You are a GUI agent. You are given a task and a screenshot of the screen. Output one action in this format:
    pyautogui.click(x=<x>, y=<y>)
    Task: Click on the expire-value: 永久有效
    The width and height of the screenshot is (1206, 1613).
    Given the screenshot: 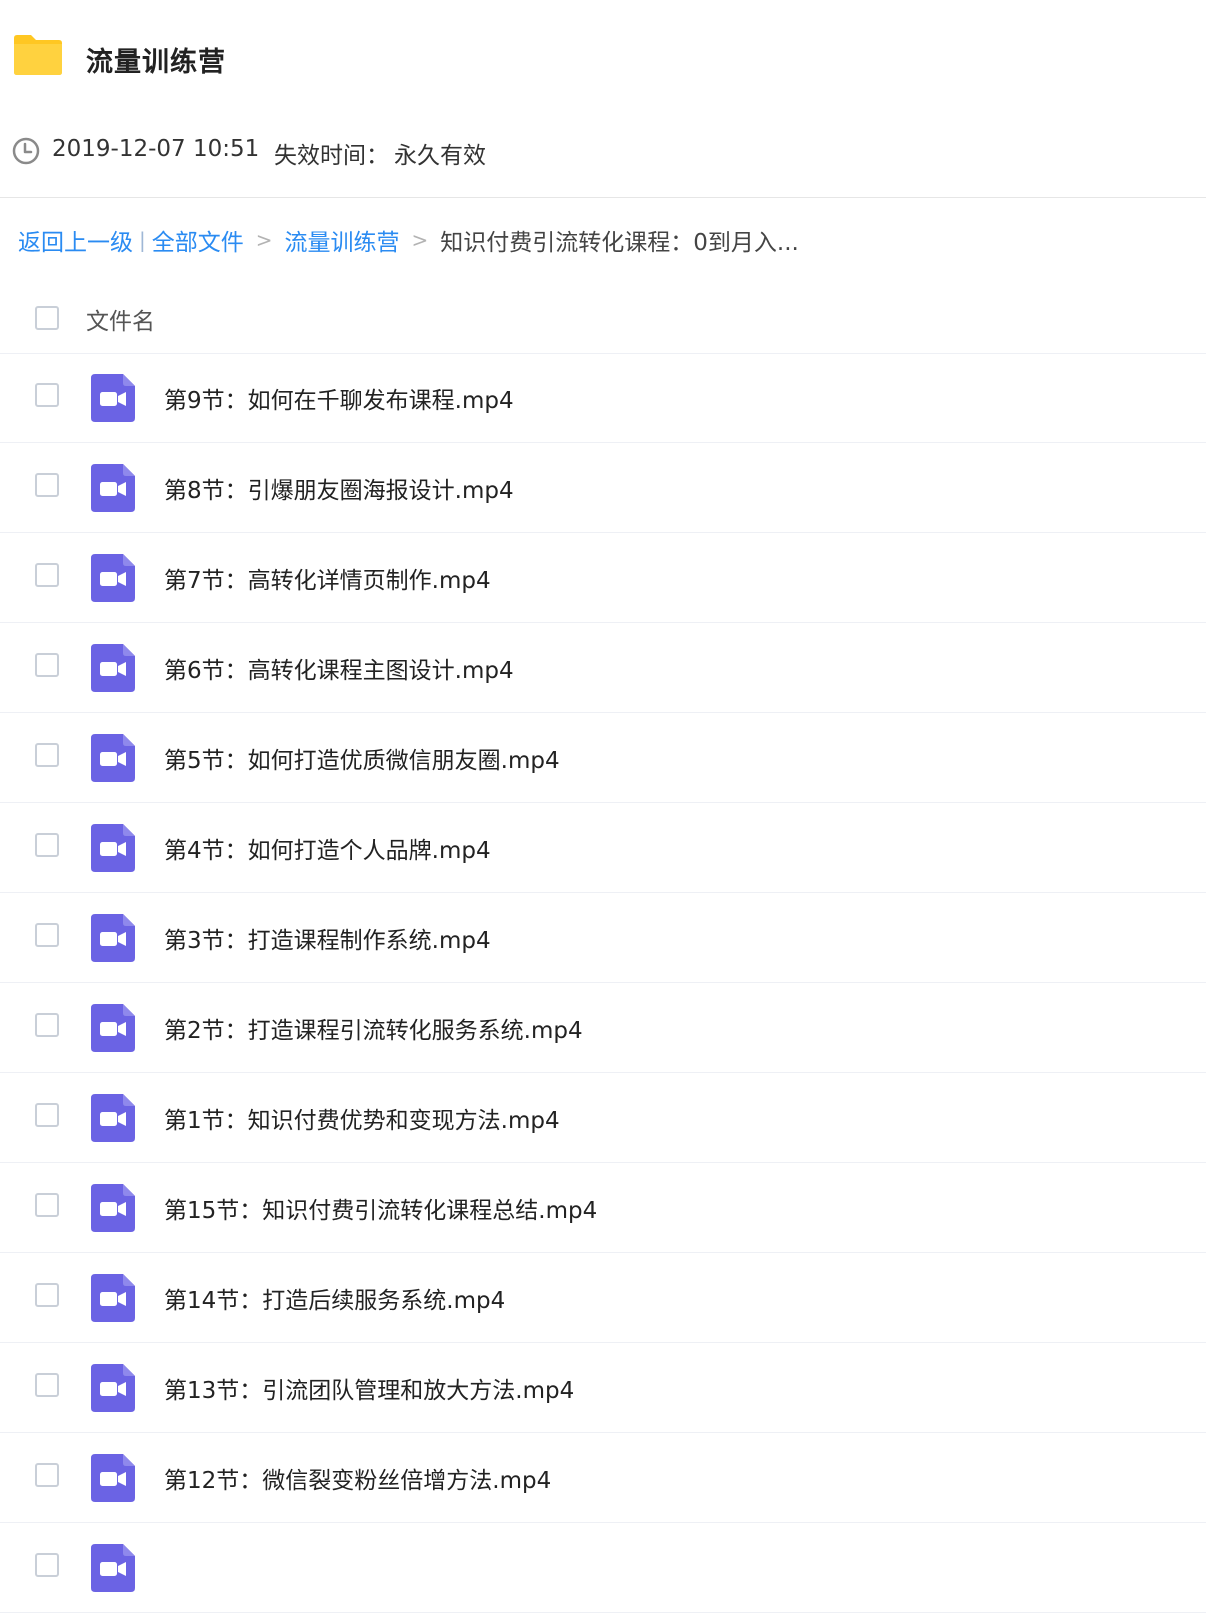 What is the action you would take?
    pyautogui.click(x=440, y=156)
    